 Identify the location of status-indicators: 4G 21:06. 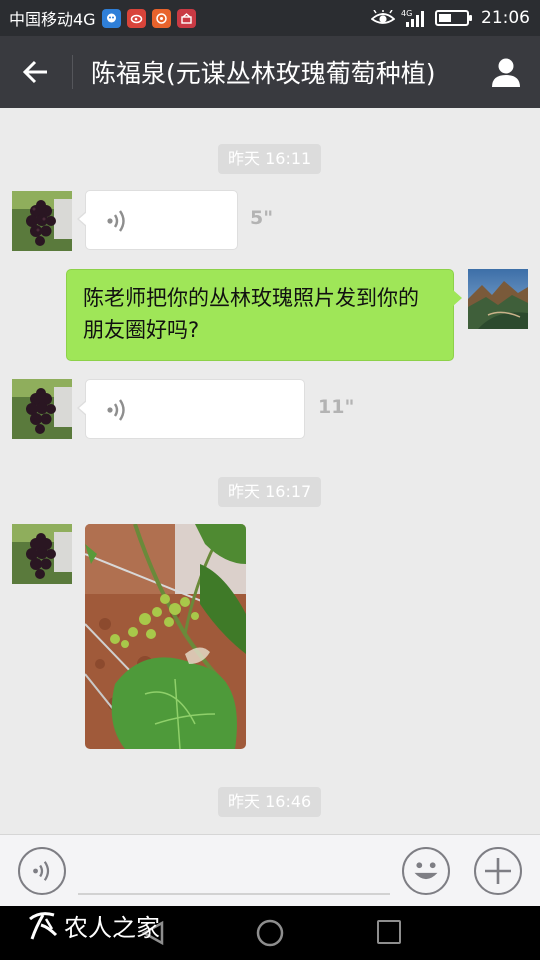
(450, 18).